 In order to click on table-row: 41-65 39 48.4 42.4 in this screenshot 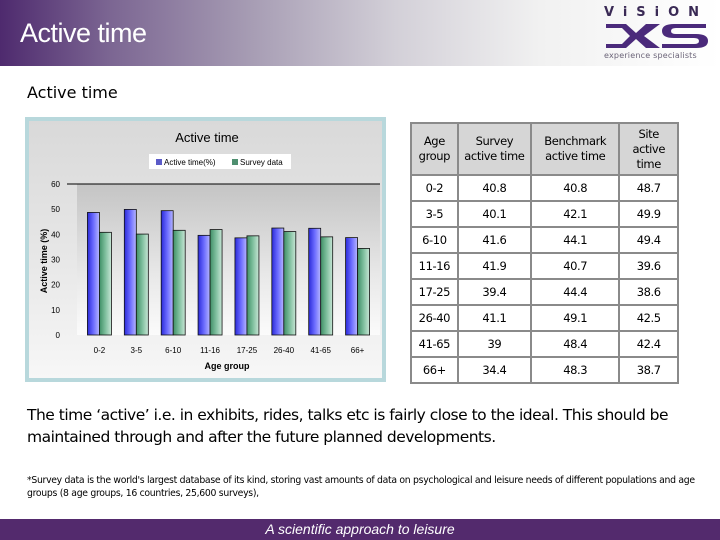, I will do `click(544, 344)`.